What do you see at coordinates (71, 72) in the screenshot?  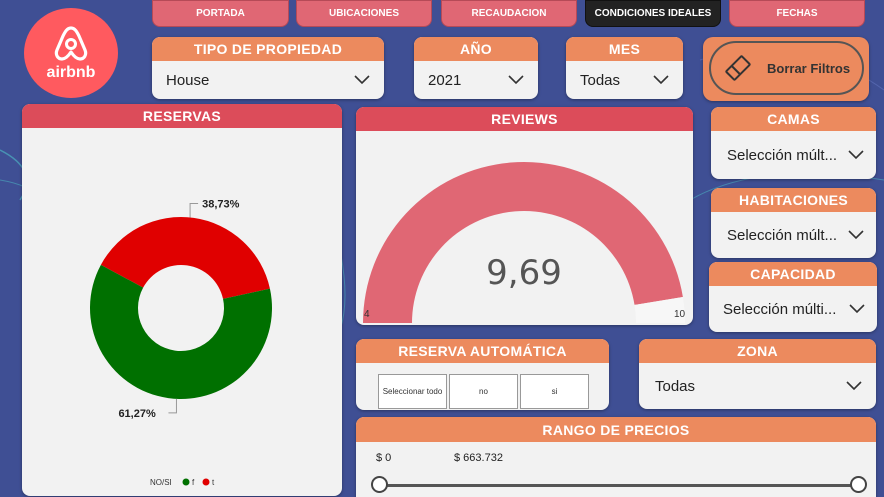 I see `logo-text: airbnb` at bounding box center [71, 72].